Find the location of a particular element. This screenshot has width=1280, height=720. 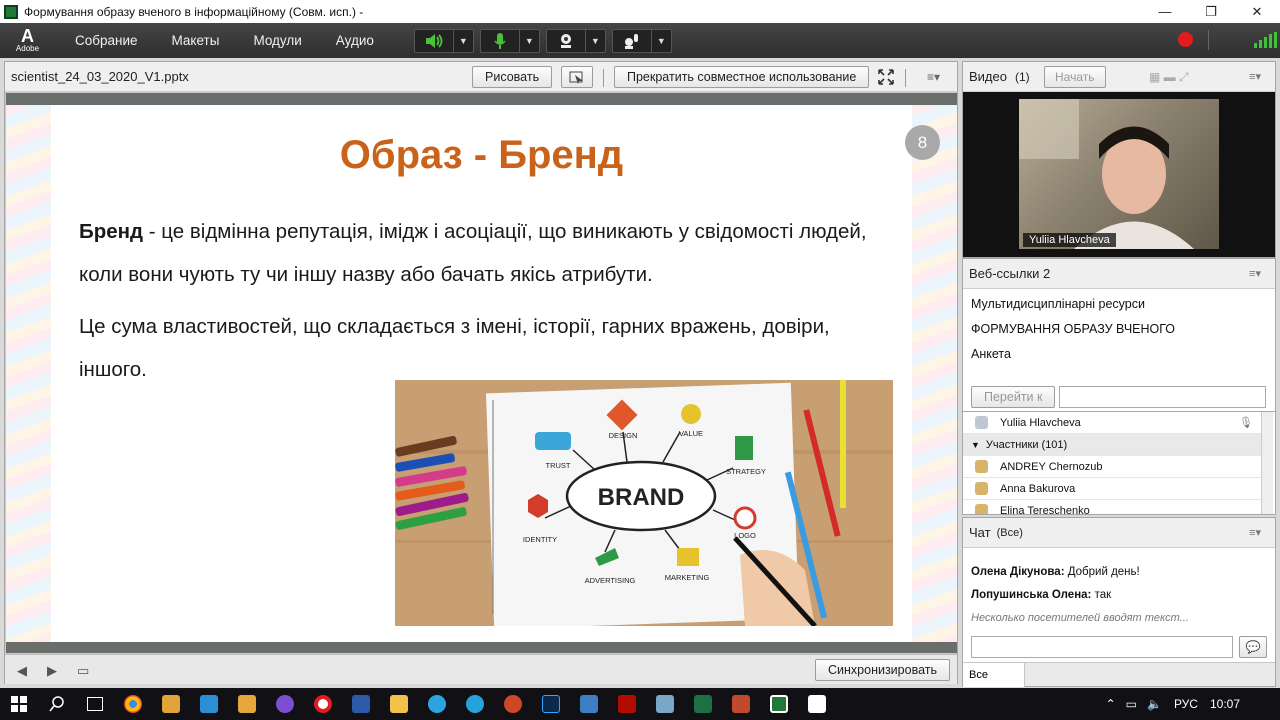

sync-button: Синхронизировать is located at coordinates (882, 670).